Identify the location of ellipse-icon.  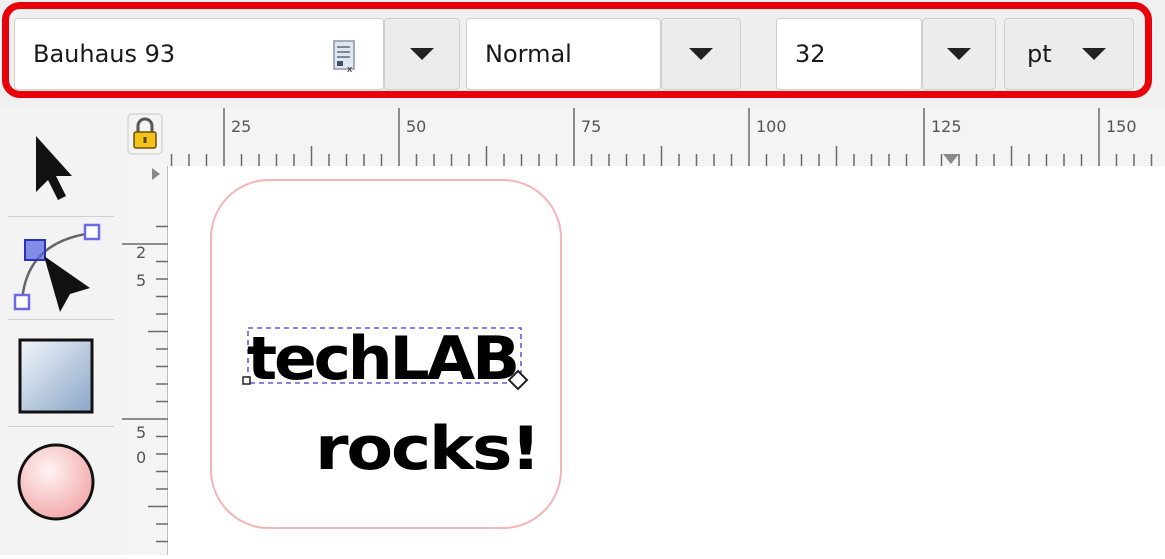
(56, 482).